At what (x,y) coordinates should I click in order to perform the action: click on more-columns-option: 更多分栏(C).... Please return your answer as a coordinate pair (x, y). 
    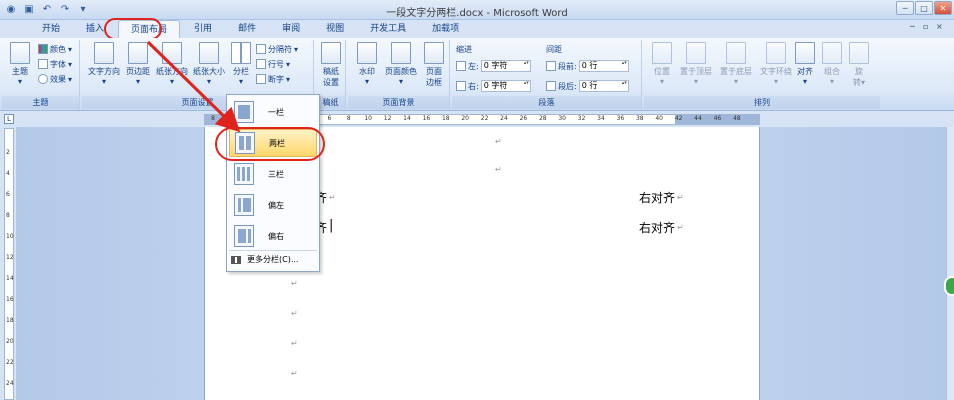
    Looking at the image, I should click on (264, 259).